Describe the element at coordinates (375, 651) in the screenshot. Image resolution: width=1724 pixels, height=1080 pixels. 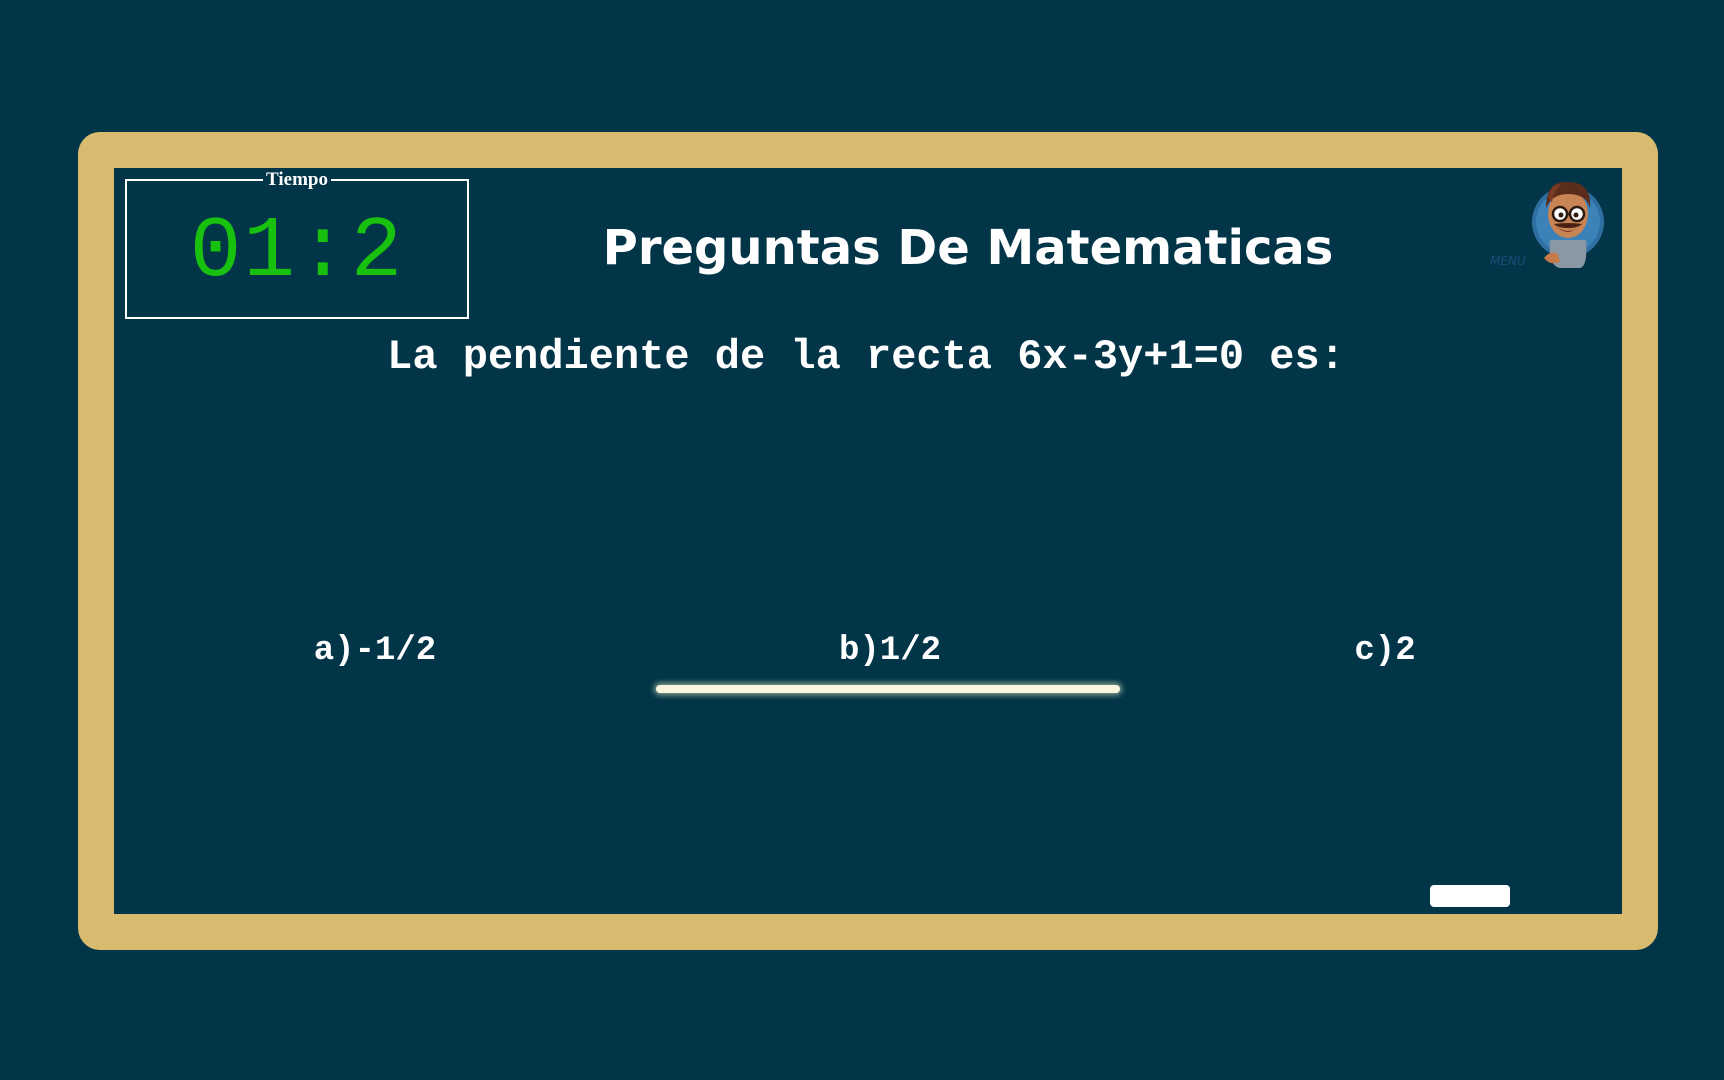
I see `option-a-button: a)-1/2` at that location.